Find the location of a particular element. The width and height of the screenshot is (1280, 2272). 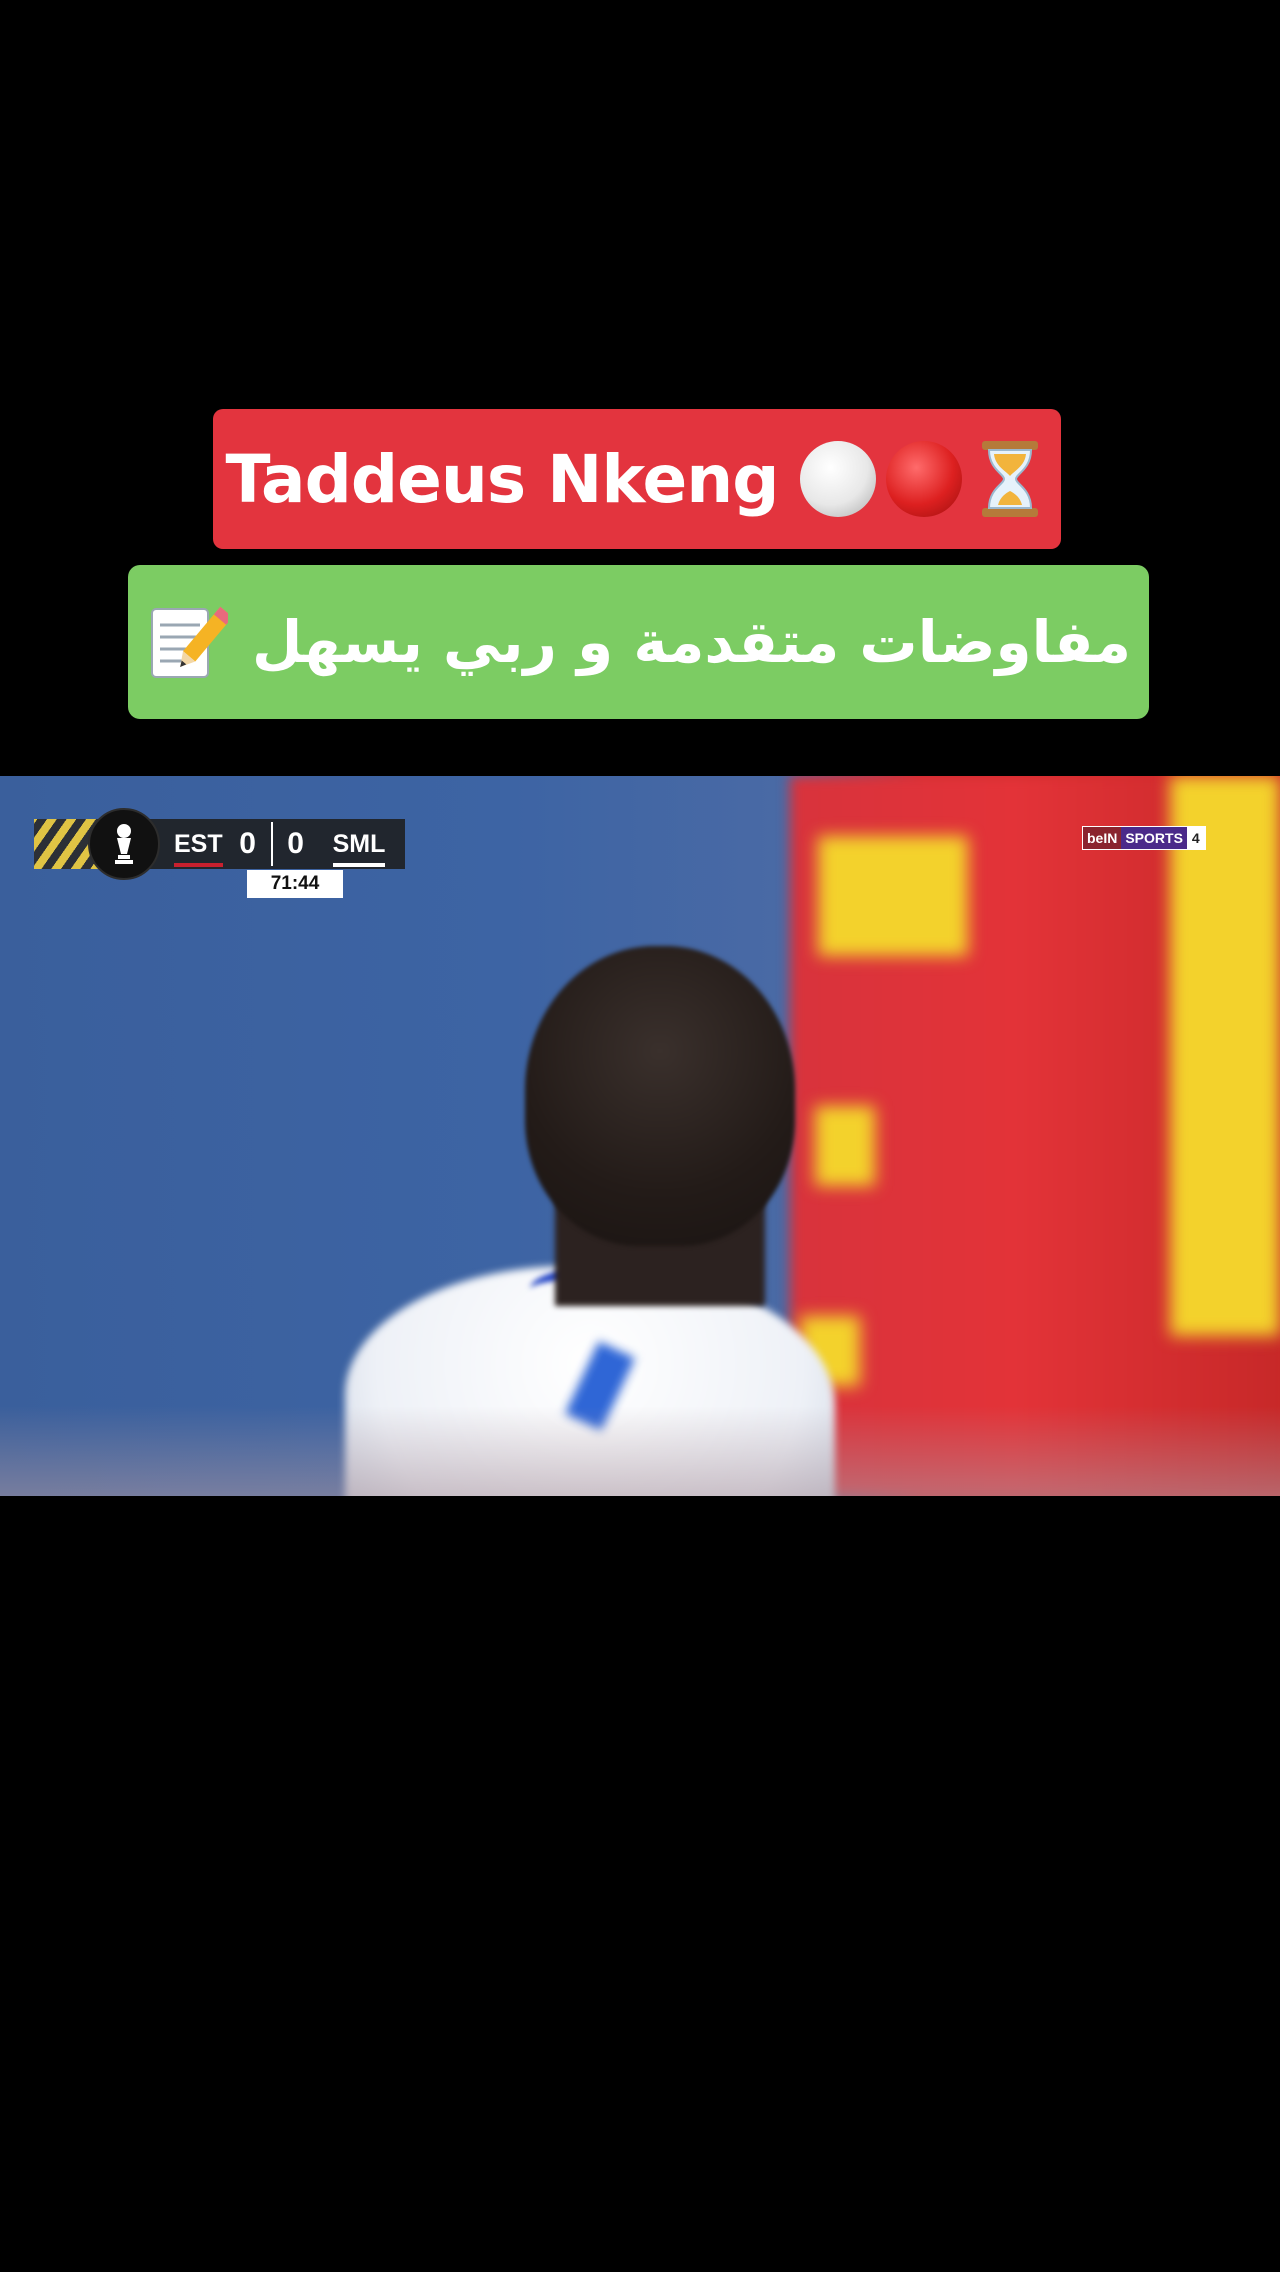

broadcaster-product: SPORTS is located at coordinates (1154, 838).